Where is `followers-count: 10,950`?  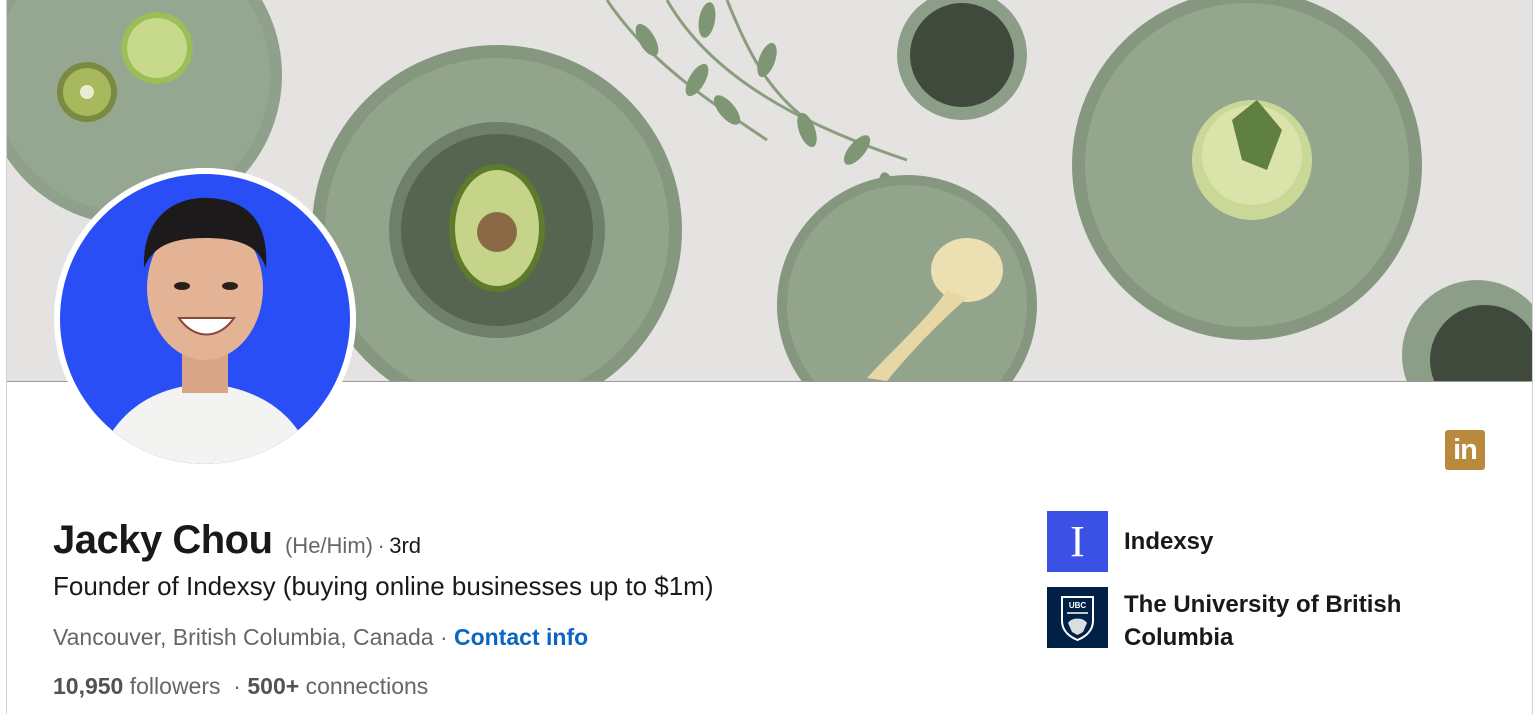 followers-count: 10,950 is located at coordinates (88, 686).